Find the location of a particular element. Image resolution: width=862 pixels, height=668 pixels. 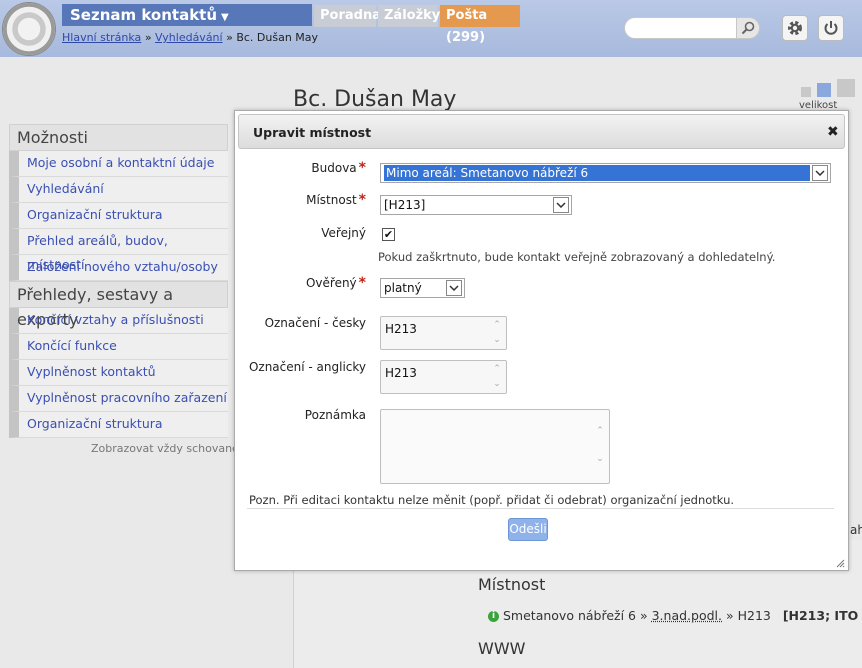

university-logo is located at coordinates (29, 29).